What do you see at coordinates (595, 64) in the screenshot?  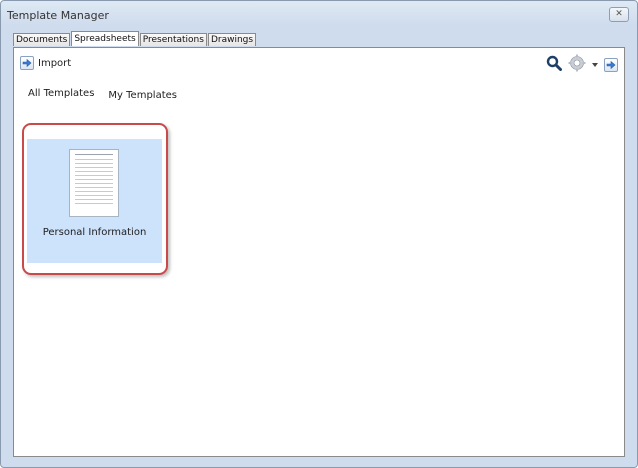 I see `dropdown-arrow-icon` at bounding box center [595, 64].